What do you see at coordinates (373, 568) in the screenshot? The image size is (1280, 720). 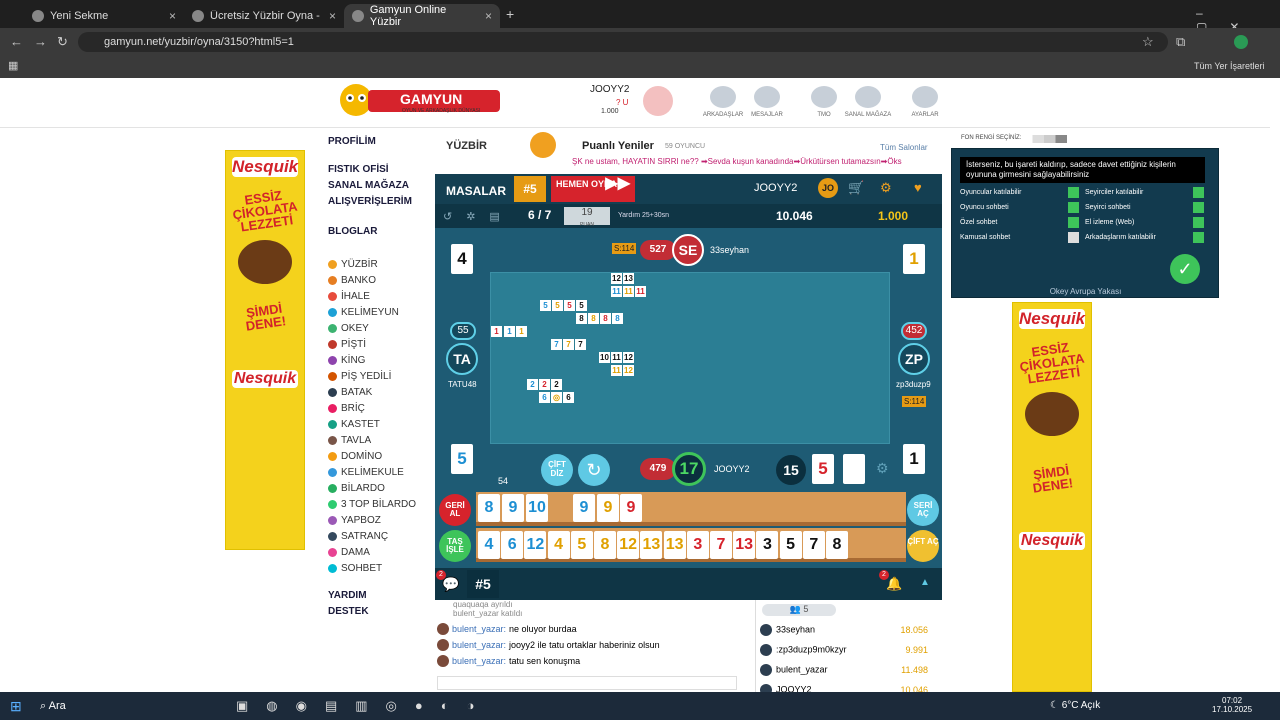 I see `game-link: SOHBET` at bounding box center [373, 568].